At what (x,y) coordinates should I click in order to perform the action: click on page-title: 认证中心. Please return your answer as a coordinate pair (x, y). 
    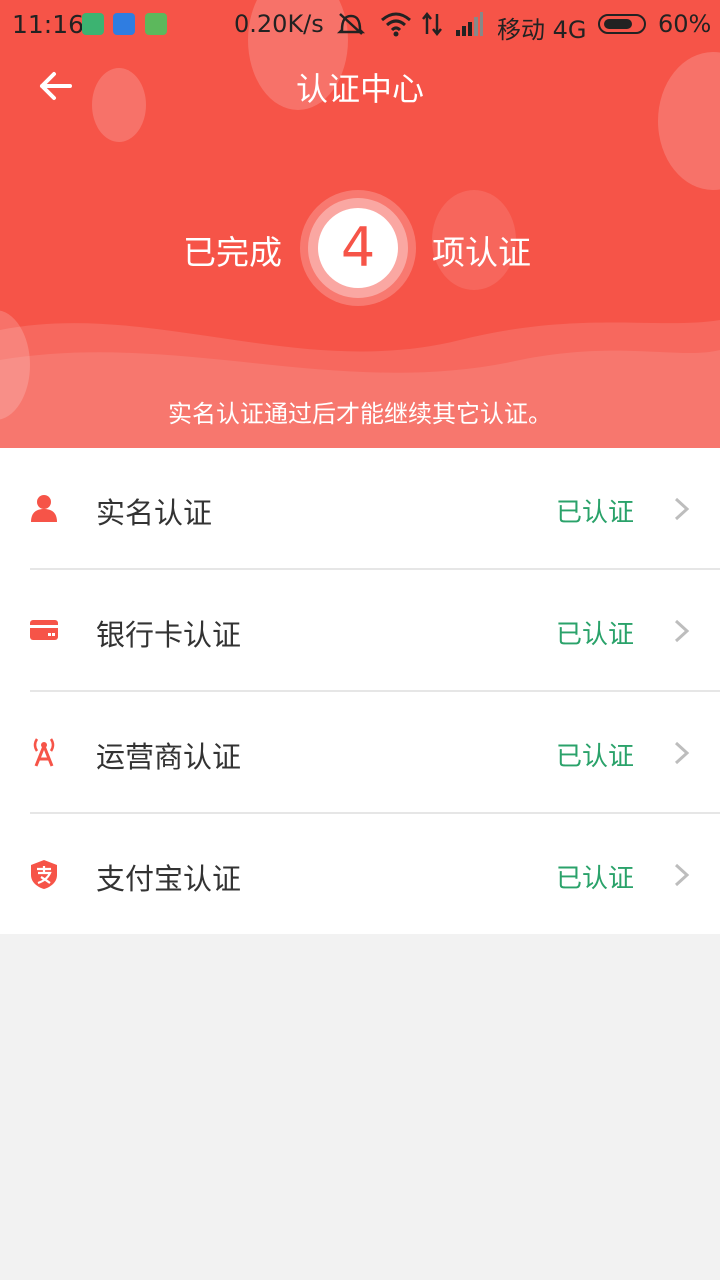
    Looking at the image, I should click on (359, 89).